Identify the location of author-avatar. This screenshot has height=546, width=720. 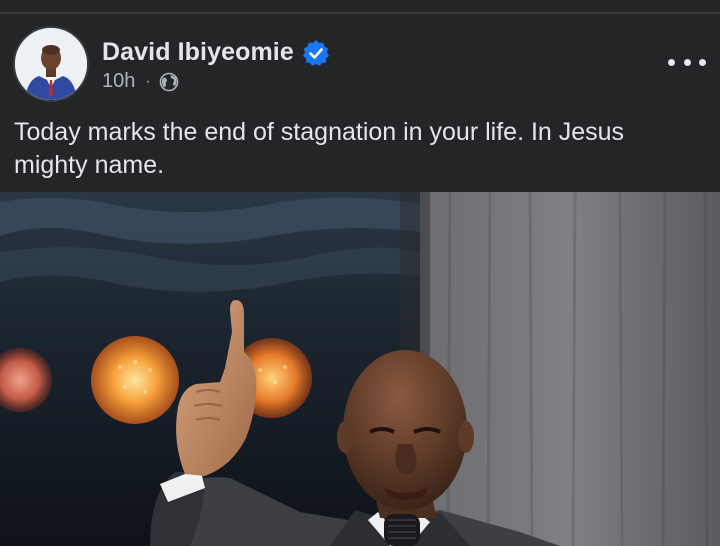
(51, 64).